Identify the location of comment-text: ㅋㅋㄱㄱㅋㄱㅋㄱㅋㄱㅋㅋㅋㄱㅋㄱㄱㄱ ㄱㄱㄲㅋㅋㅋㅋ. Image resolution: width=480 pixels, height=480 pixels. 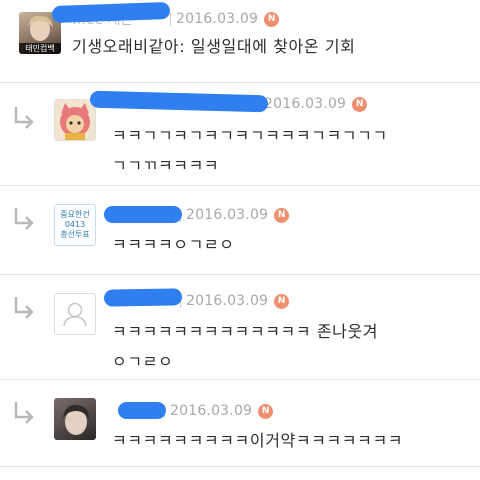
(250, 150).